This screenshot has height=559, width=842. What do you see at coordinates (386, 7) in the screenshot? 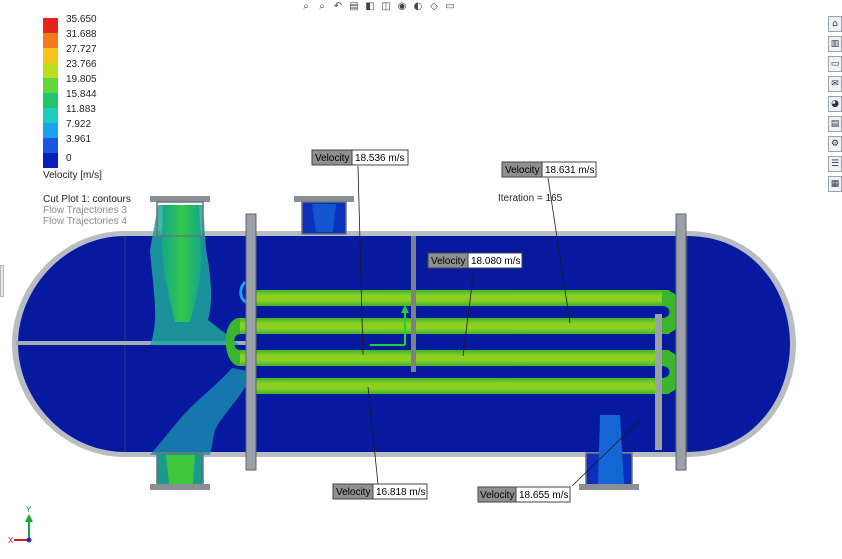
I see `display-style-icon: ◫` at bounding box center [386, 7].